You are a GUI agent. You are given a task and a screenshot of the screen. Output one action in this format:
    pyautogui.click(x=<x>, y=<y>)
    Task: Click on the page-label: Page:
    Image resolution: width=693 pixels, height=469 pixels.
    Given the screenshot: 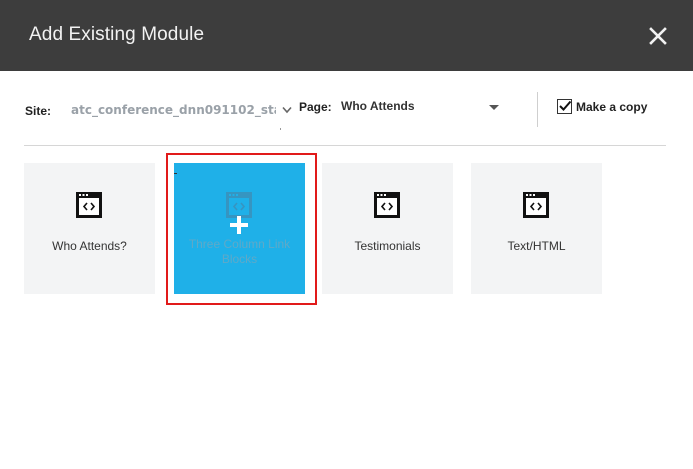 What is the action you would take?
    pyautogui.click(x=315, y=107)
    